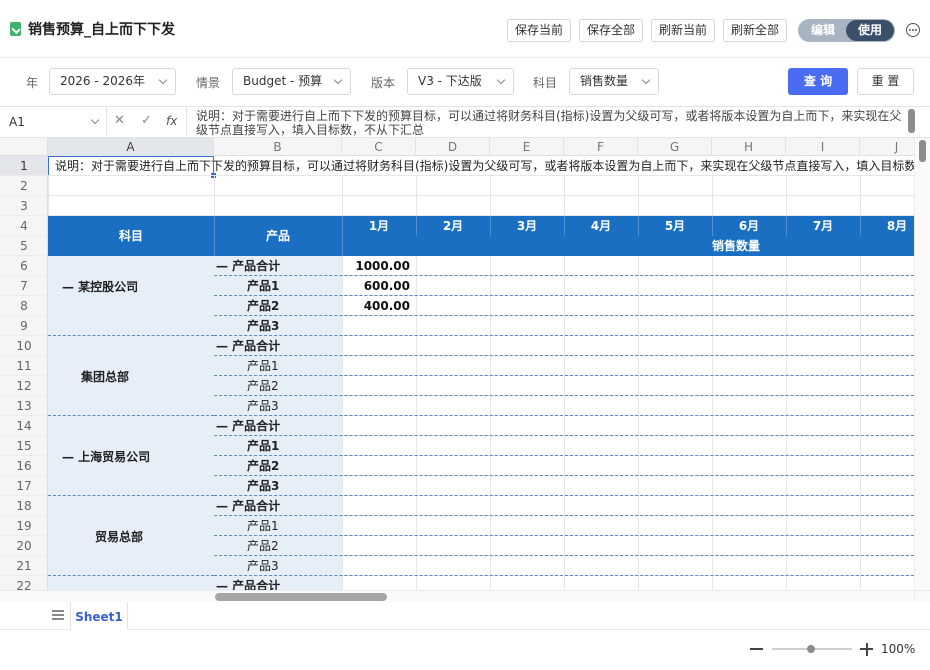  I want to click on row-header-11: 11, so click(24, 366).